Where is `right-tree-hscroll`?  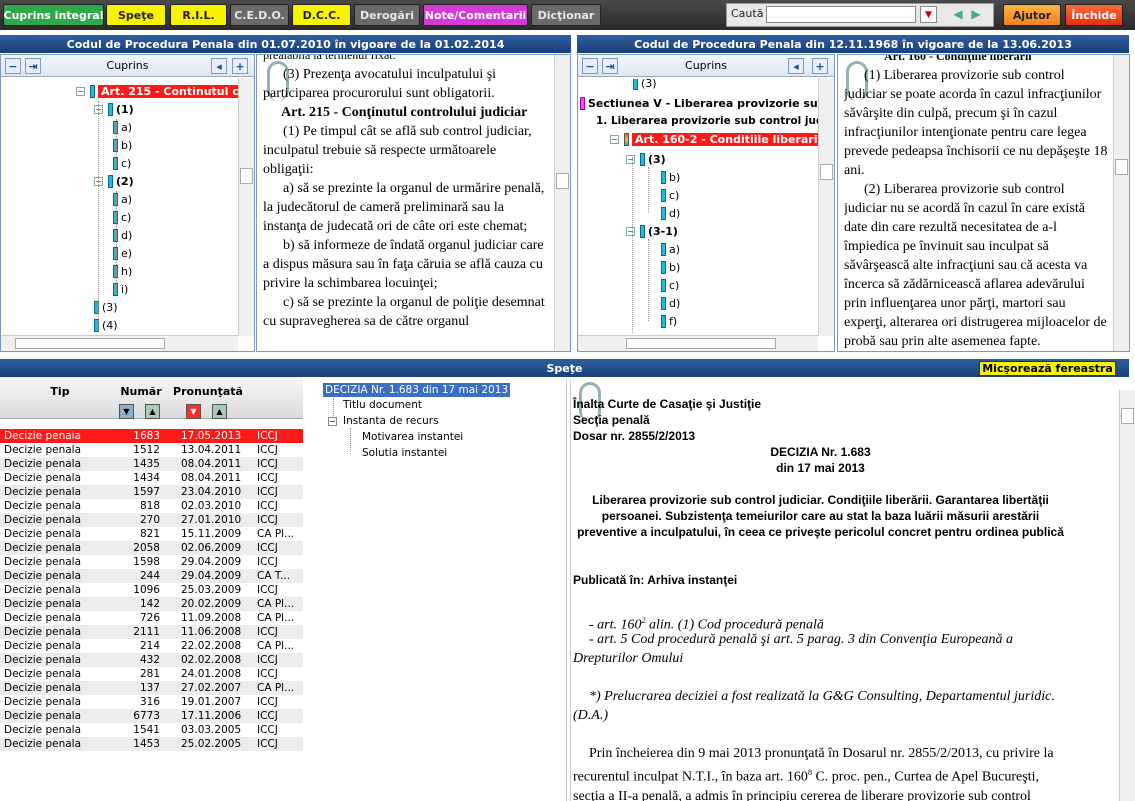
right-tree-hscroll is located at coordinates (698, 343).